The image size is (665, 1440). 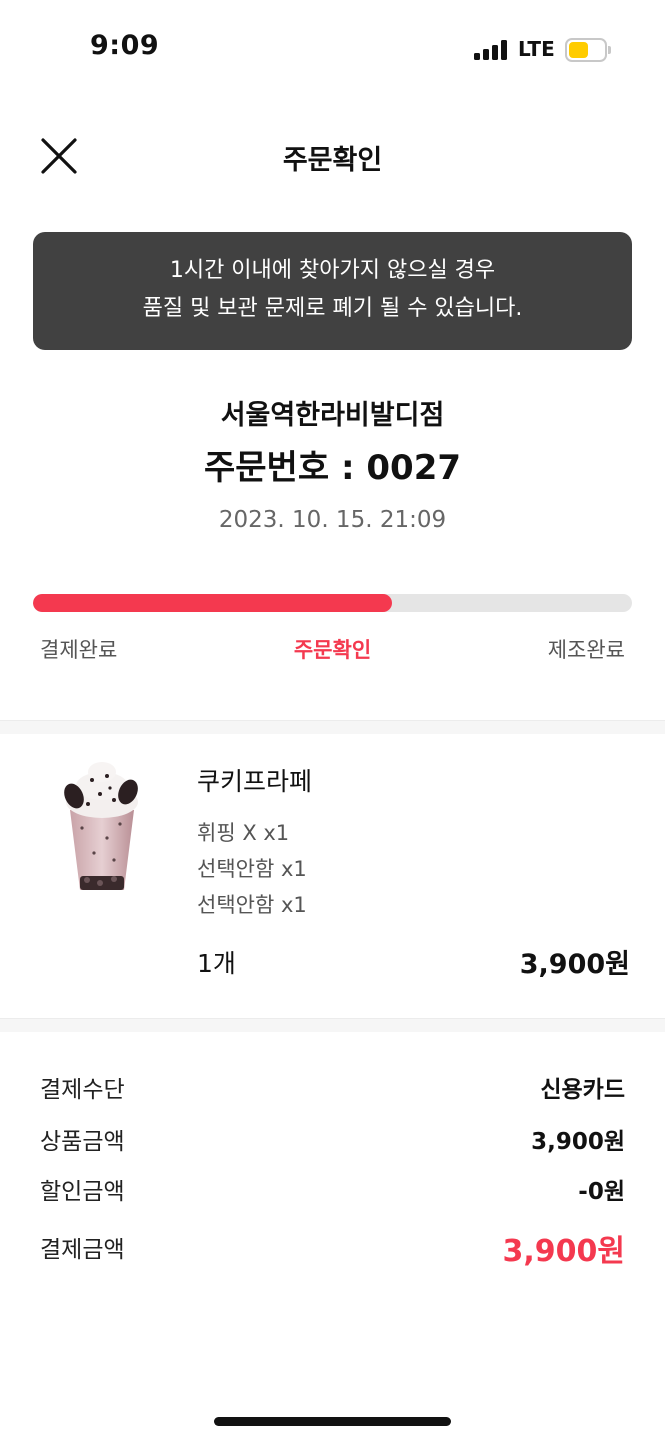 I want to click on product-options: 휘핑 X x1 선택안함 x1 선택안함 x1, so click(x=252, y=871).